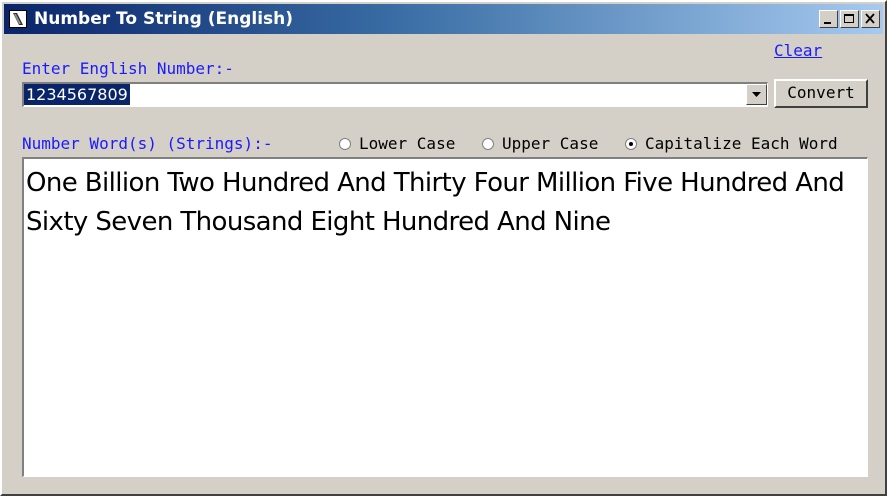 The width and height of the screenshot is (887, 496). I want to click on radio-indicator-selected, so click(631, 144).